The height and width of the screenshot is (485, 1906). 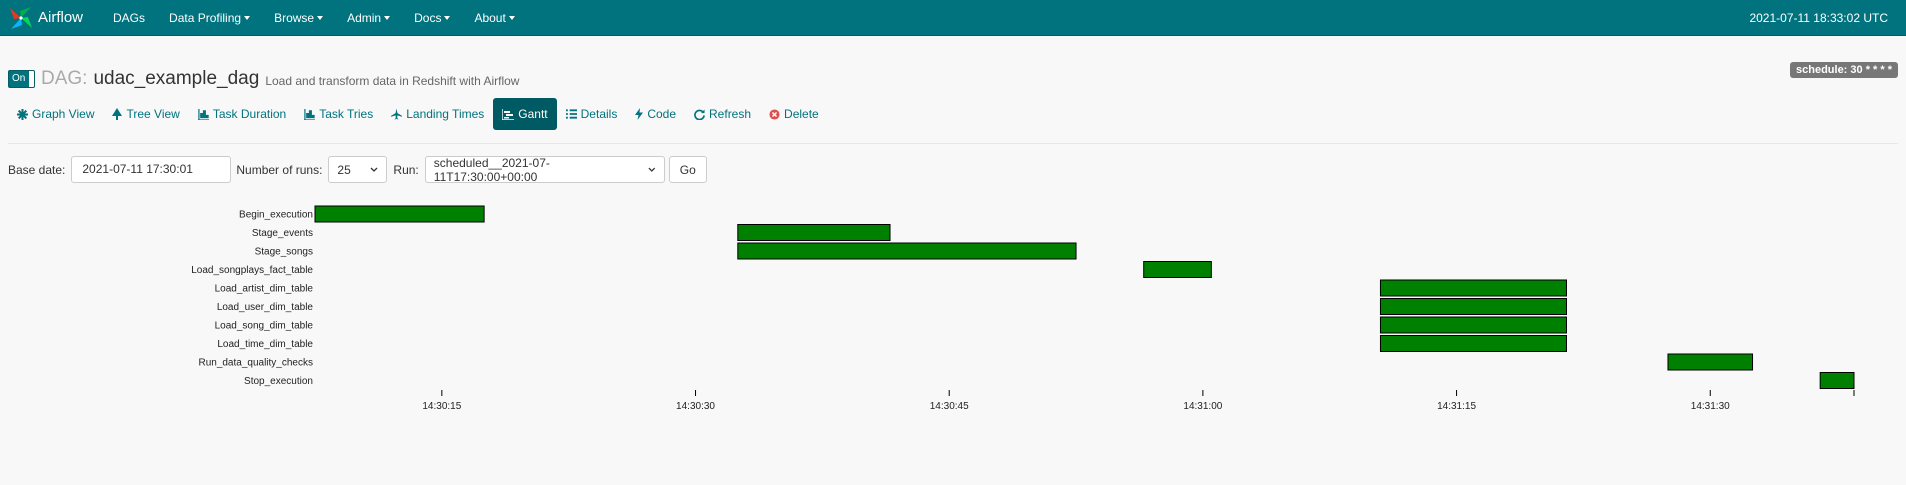 I want to click on tab-code: Code, so click(x=655, y=114).